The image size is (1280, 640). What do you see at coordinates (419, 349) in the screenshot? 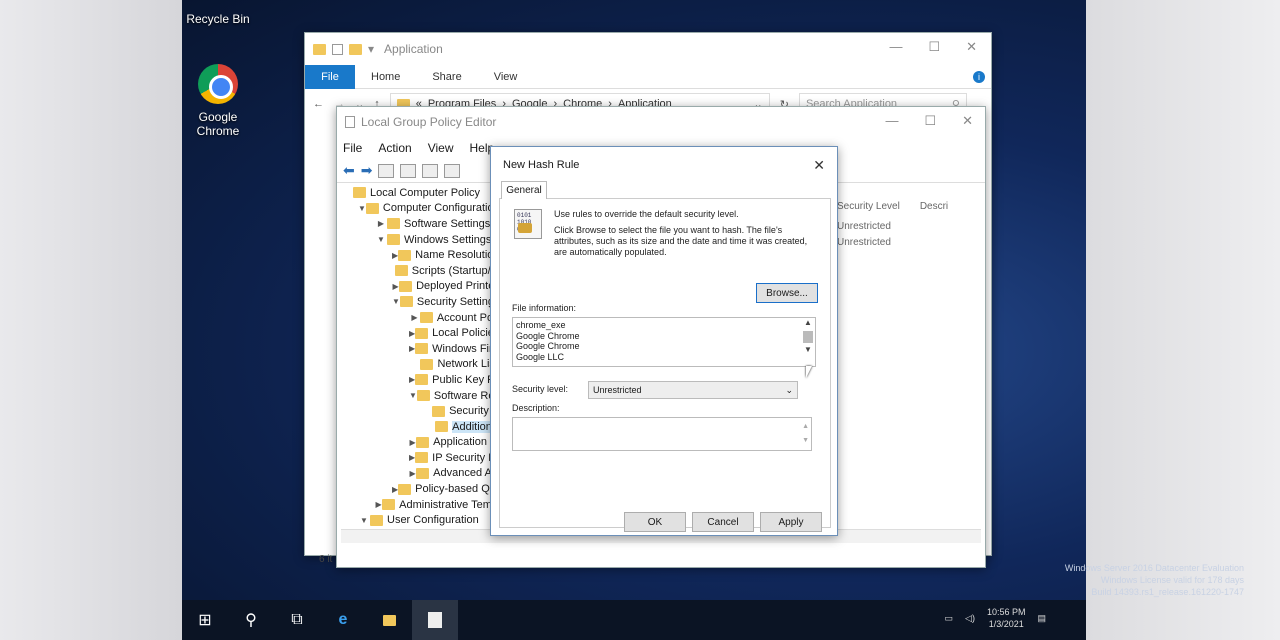
I see `tree-node: ▶ Windows Fire` at bounding box center [419, 349].